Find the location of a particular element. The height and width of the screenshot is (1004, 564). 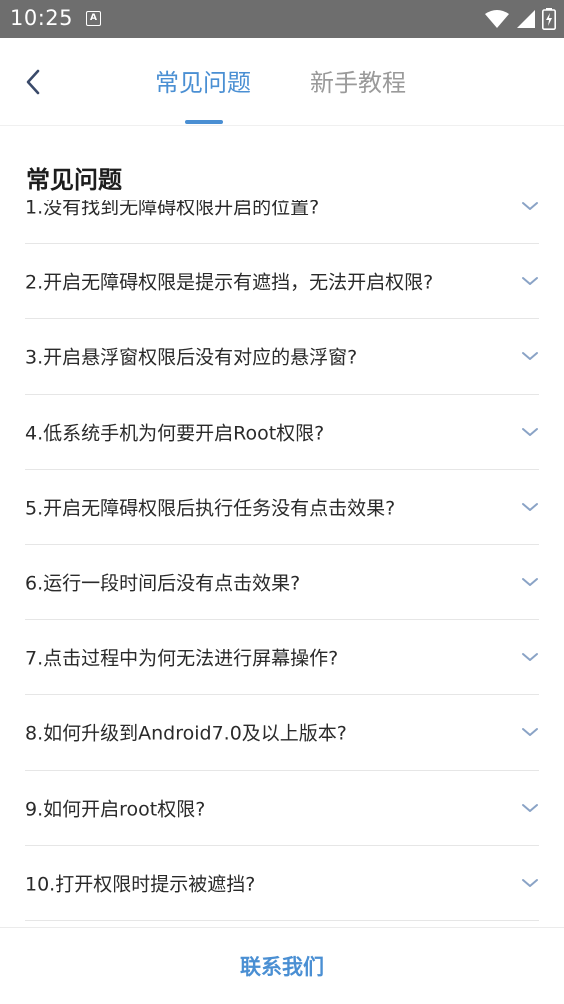

faq-item-label: 4.低系统手机为何要开启Root权限? is located at coordinates (175, 433).